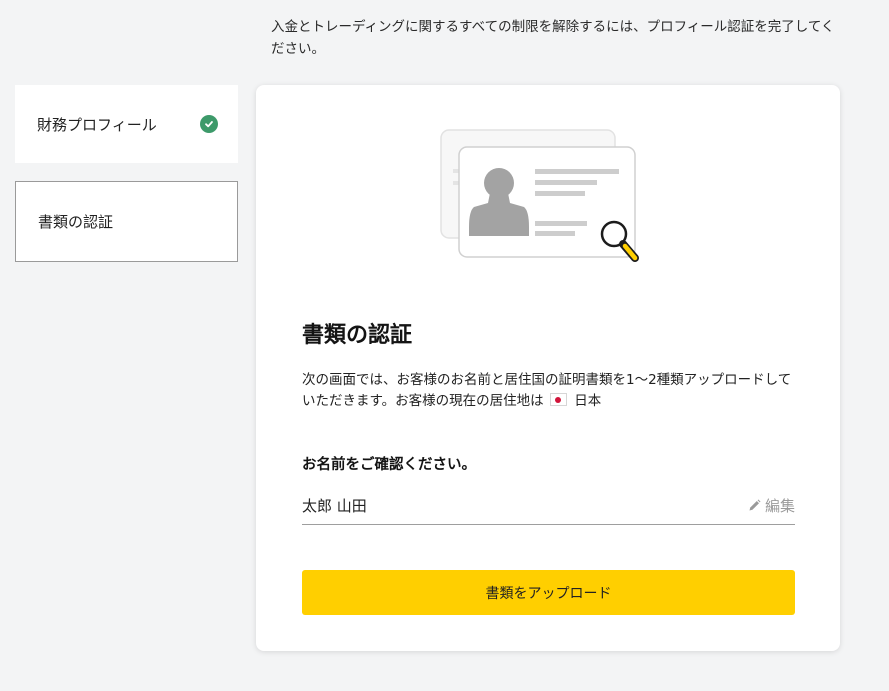 This screenshot has width=889, height=691. Describe the element at coordinates (548, 592) in the screenshot. I see `upload-documents-button: 書類をアップロード` at that location.